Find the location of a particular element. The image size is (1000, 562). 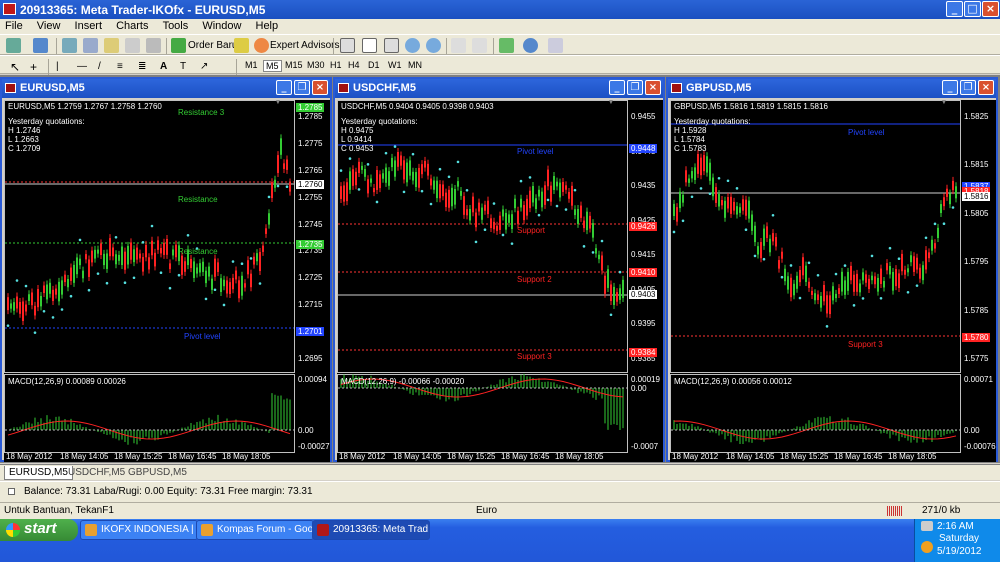

terminal-icon is located at coordinates (132, 45).